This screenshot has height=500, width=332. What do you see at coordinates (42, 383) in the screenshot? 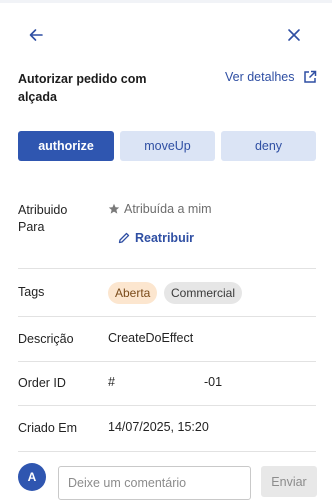
I see `order-id-label: Order ID` at bounding box center [42, 383].